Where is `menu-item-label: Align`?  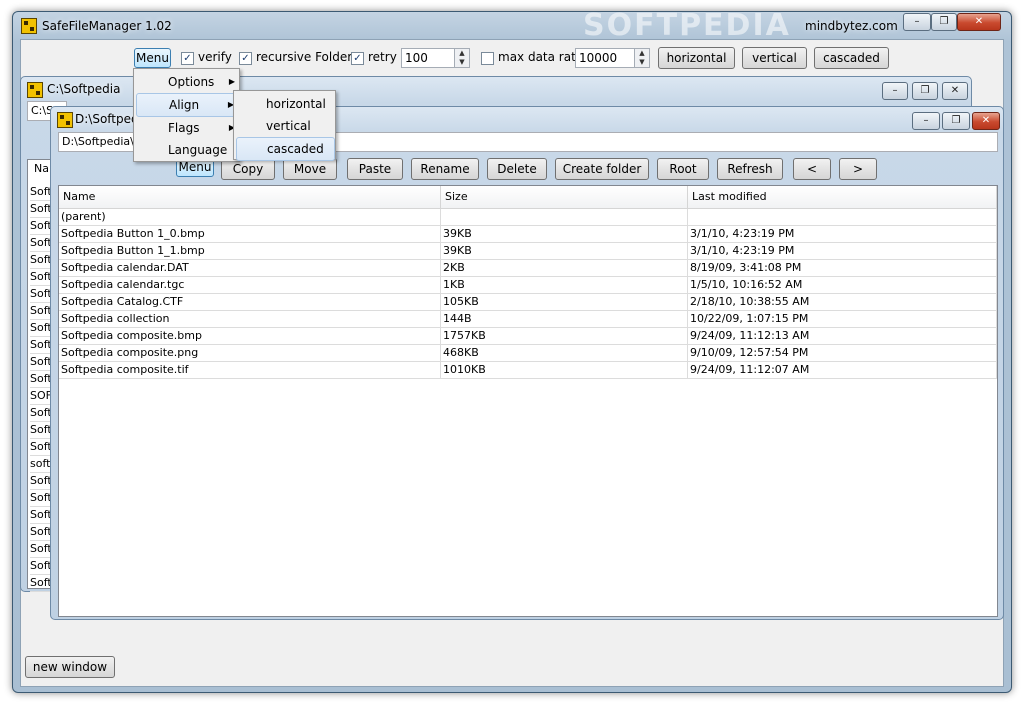
menu-item-label: Align is located at coordinates (184, 105).